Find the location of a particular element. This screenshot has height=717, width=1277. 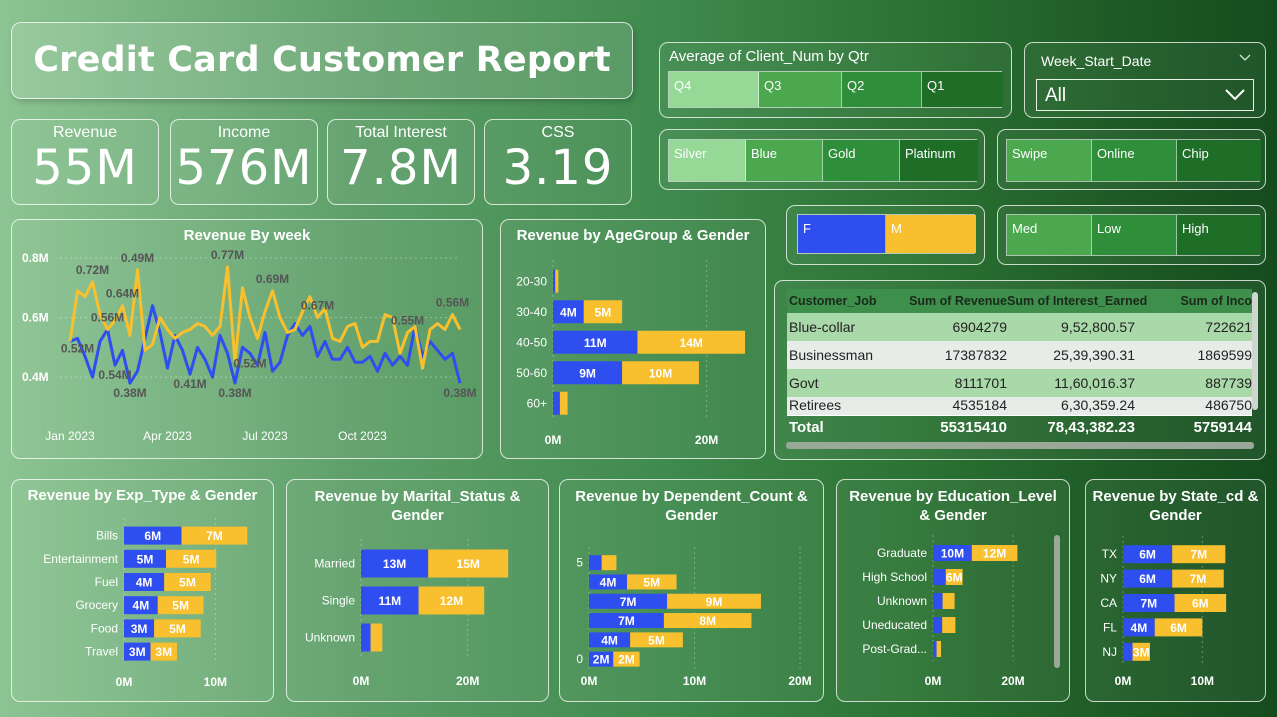

kpi-revenue: Revenue 55M is located at coordinates (85, 162).